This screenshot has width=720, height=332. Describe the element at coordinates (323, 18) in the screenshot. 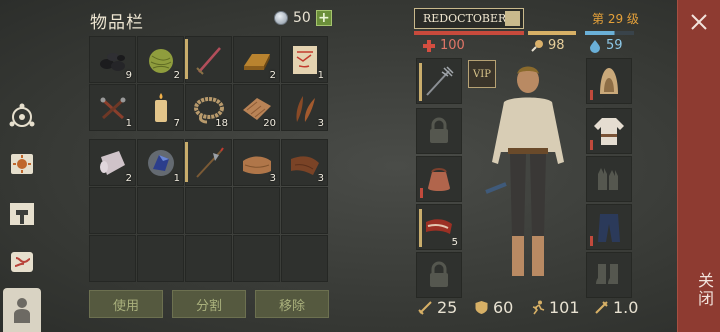

I see `add-coins-button: +` at that location.